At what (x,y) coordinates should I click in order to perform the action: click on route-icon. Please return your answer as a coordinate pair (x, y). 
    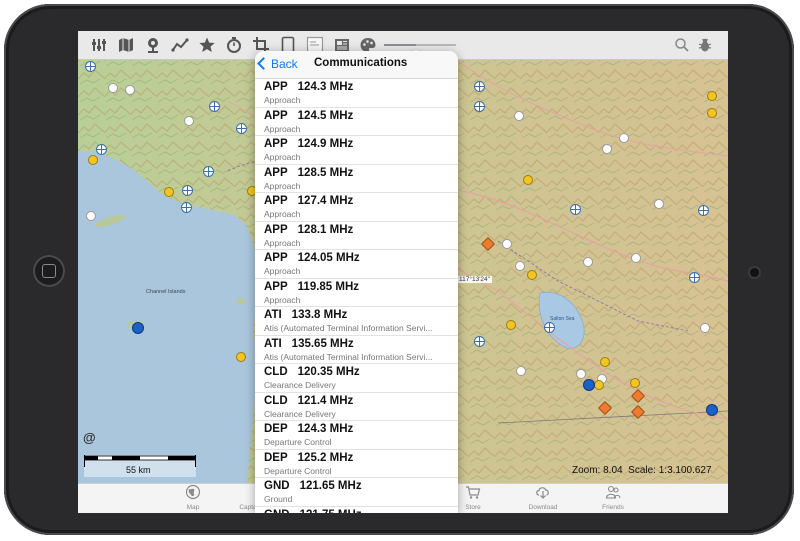
    Looking at the image, I should click on (180, 45).